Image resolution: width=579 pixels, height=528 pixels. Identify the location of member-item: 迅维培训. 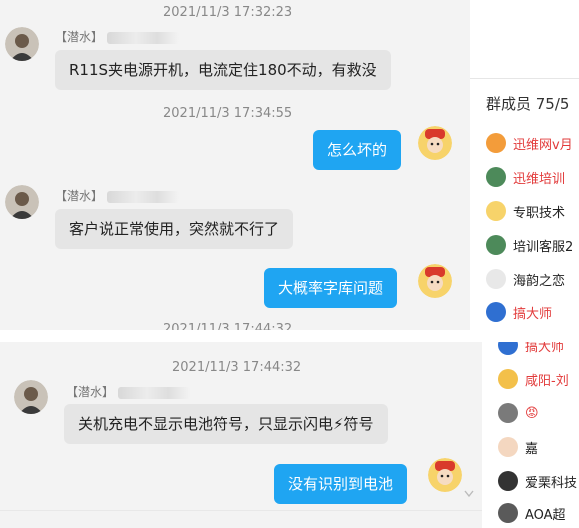
(525, 177).